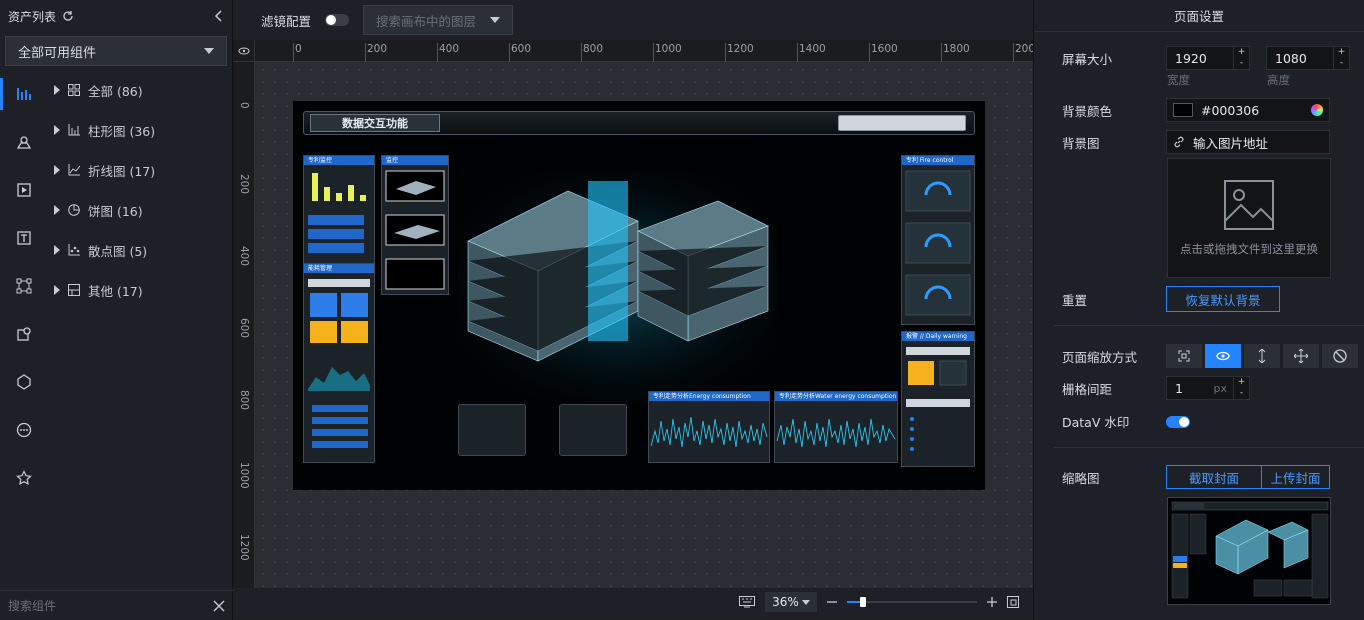 This screenshot has width=1364, height=620. What do you see at coordinates (791, 602) in the screenshot?
I see `zoom-select: 36%` at bounding box center [791, 602].